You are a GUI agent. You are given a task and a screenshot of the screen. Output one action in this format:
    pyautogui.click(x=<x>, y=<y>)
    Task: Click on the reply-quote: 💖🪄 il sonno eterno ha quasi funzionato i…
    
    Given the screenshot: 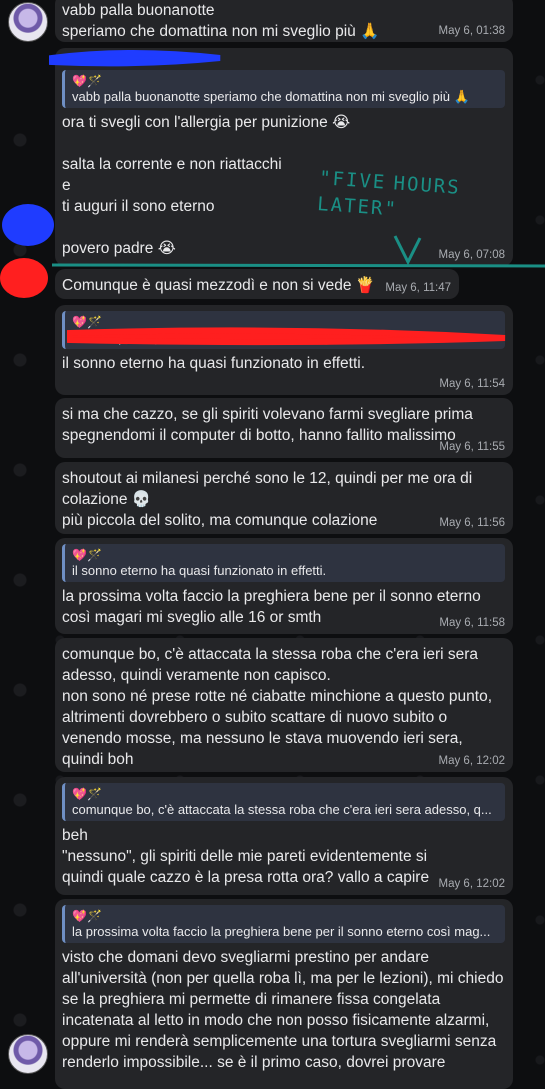 What is the action you would take?
    pyautogui.click(x=283, y=563)
    